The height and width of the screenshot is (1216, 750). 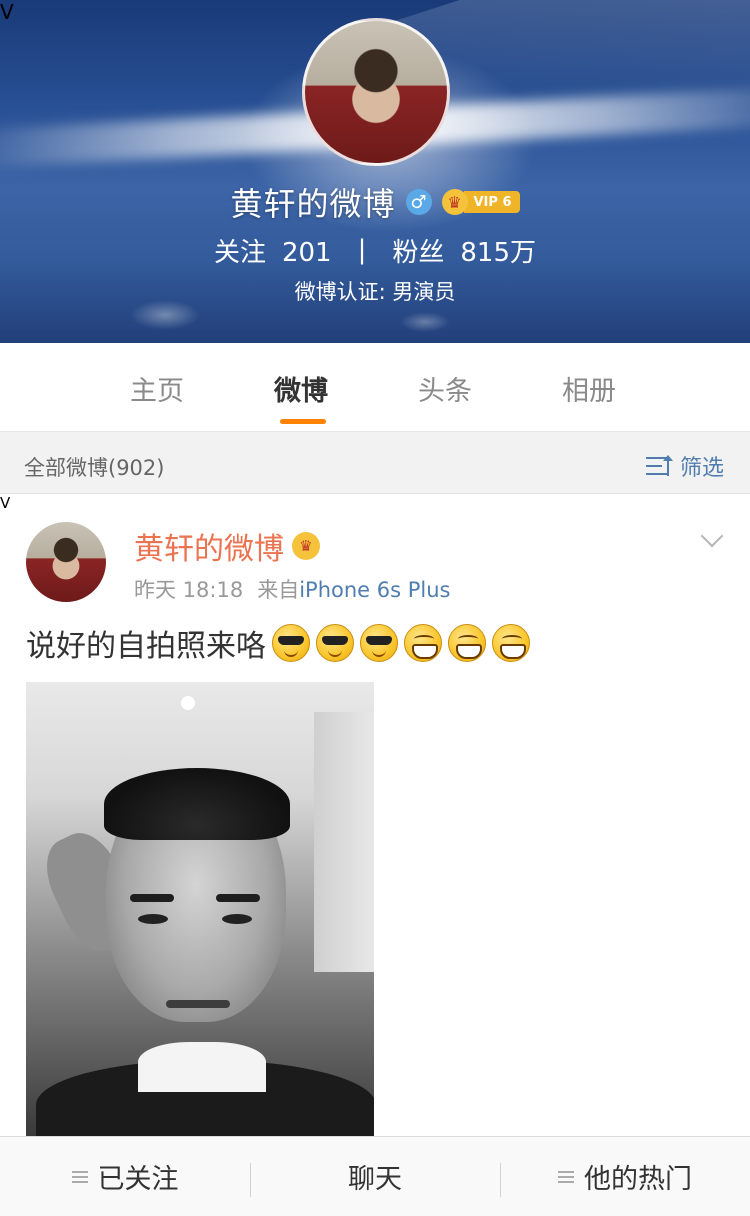 I want to click on photo-hair, so click(x=197, y=804).